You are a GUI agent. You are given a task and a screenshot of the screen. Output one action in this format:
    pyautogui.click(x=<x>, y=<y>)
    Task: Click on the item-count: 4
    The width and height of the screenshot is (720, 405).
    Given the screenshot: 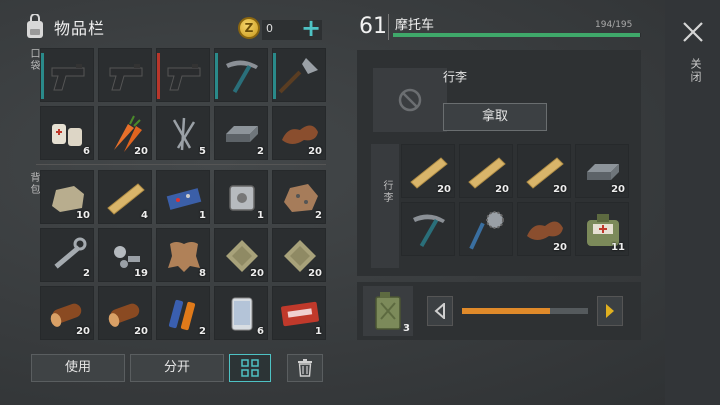 What is the action you would take?
    pyautogui.click(x=144, y=215)
    